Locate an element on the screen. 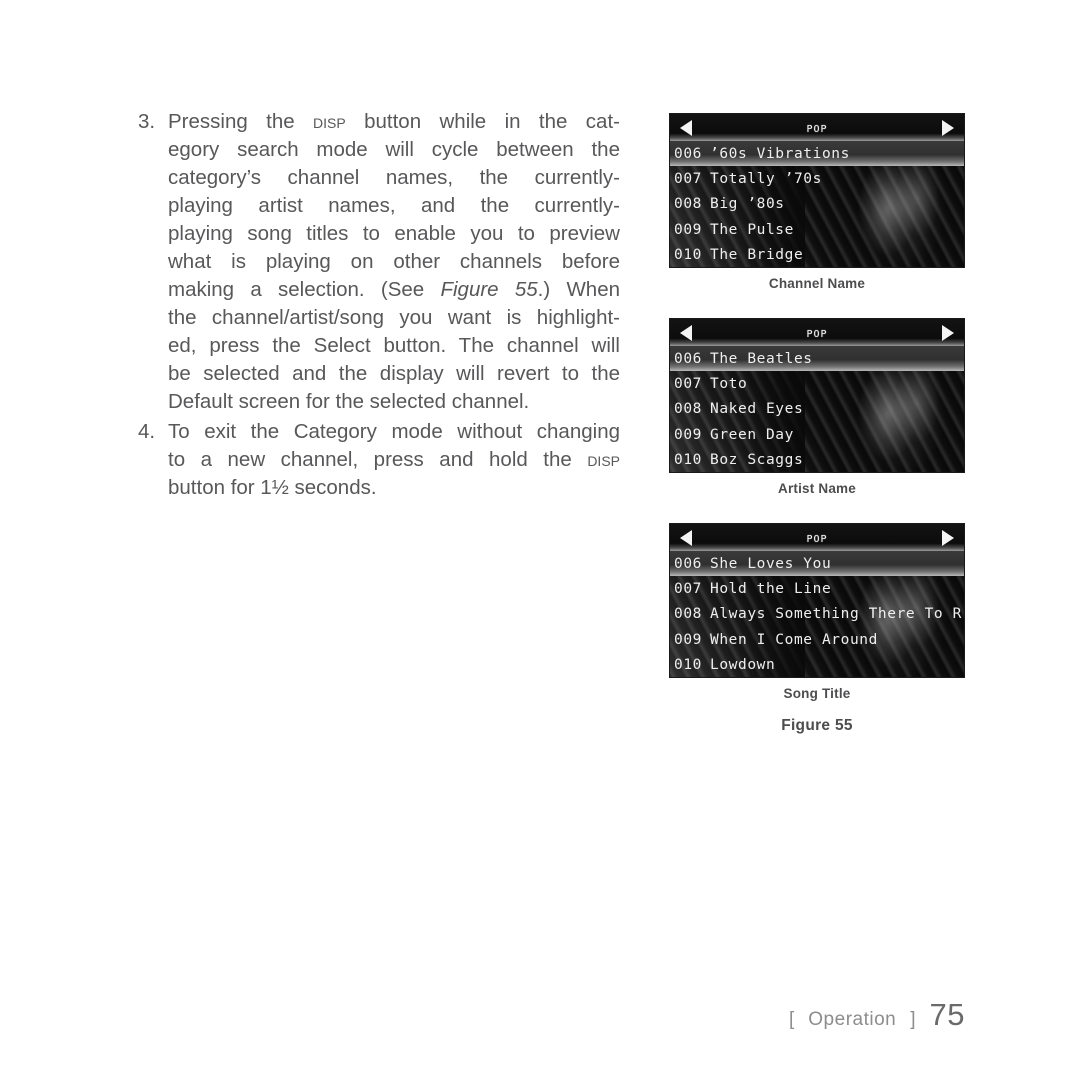 This screenshot has width=1080, height=1080. lcd-list-item: 008 Always Something There To R is located at coordinates (817, 614).